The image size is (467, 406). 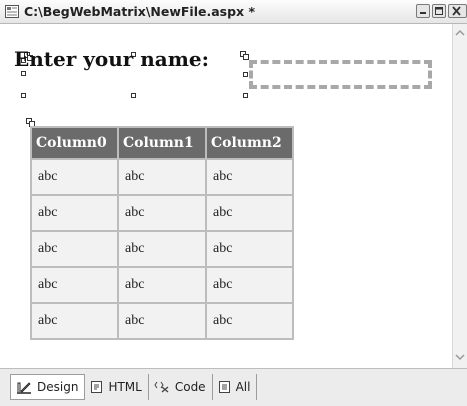 I want to click on tab-design: Design, so click(x=48, y=387).